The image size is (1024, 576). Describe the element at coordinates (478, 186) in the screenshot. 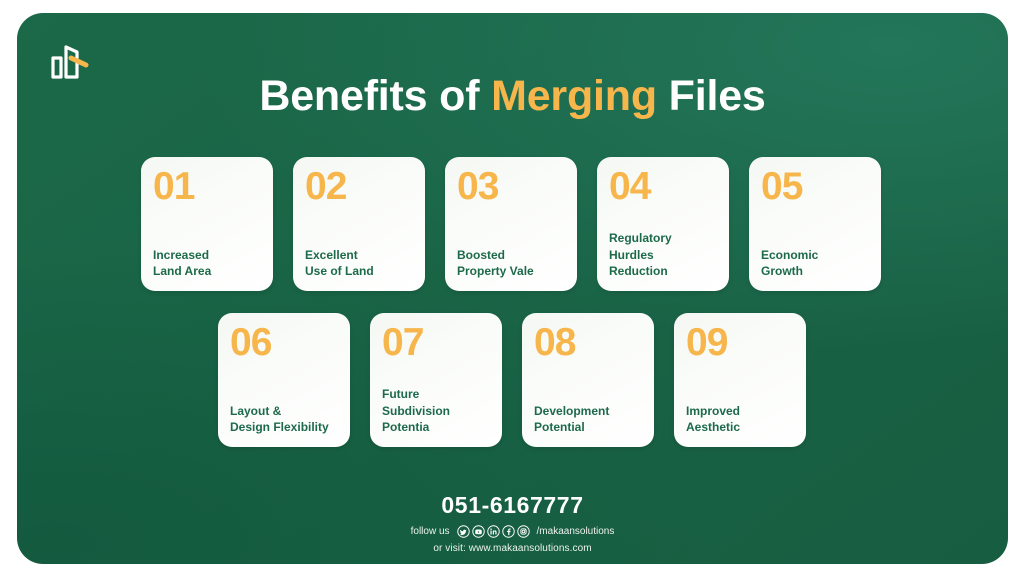

I see `benefit-card-number: 03` at that location.